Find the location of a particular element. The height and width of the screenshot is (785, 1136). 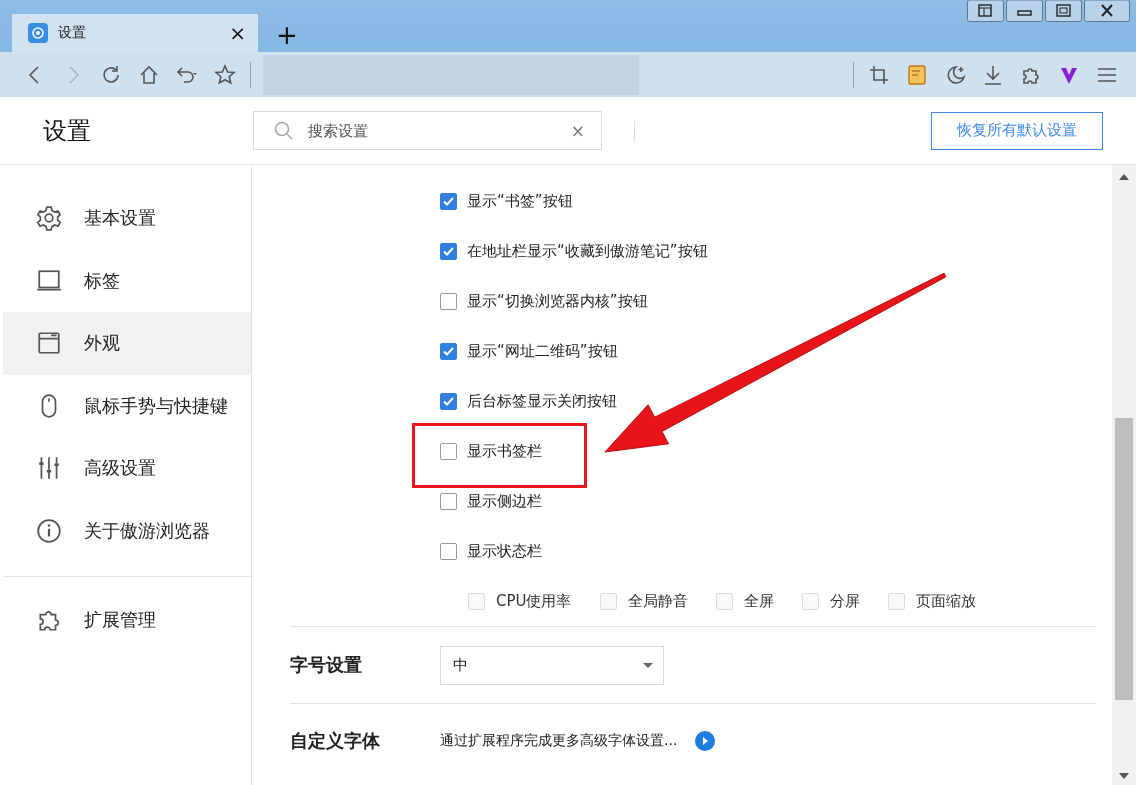

page-title: 设置 is located at coordinates (67, 131).